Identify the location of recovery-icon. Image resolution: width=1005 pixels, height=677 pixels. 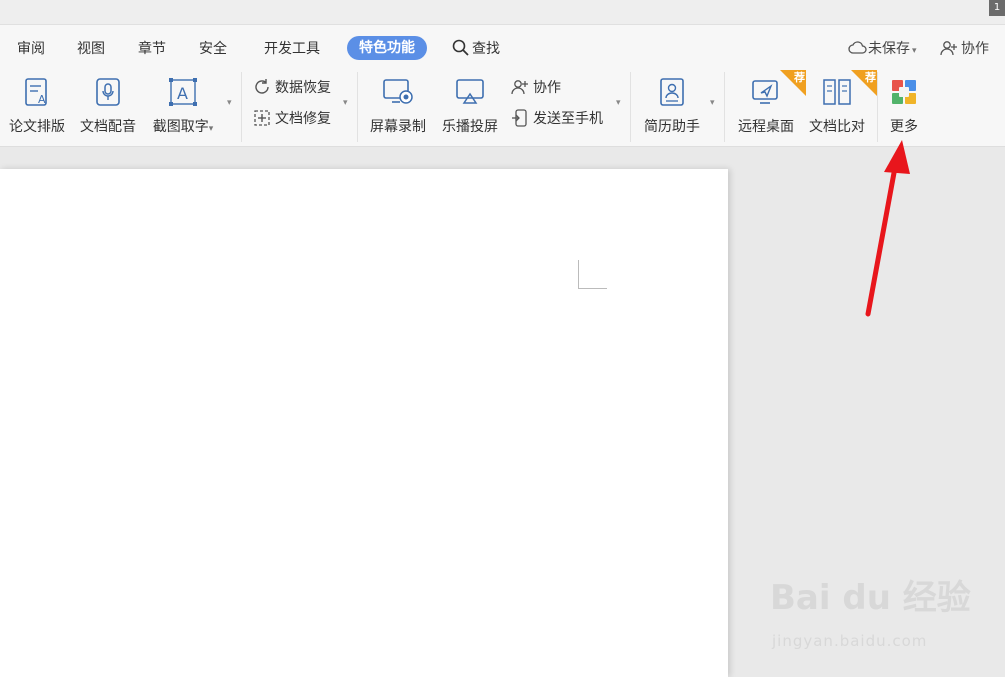
(262, 86).